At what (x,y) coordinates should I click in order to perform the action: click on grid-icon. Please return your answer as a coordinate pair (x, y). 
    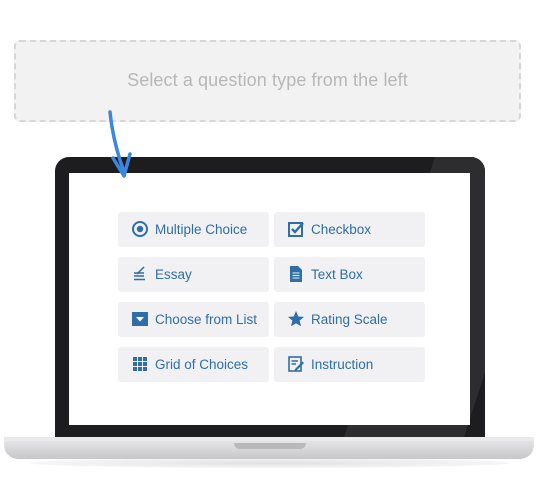
    Looking at the image, I should click on (140, 364).